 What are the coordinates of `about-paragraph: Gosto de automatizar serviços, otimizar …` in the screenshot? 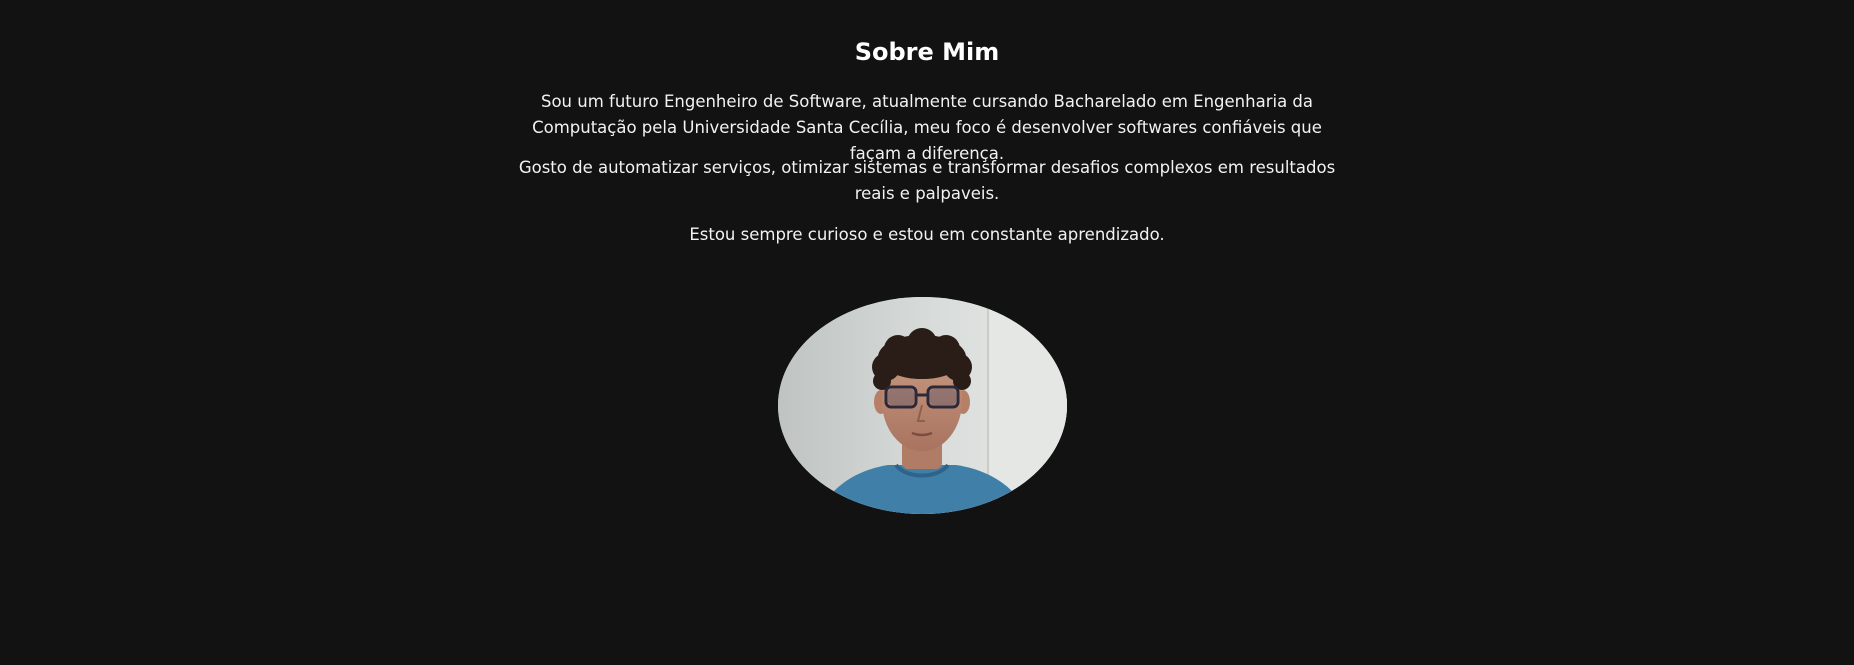 It's located at (927, 180).